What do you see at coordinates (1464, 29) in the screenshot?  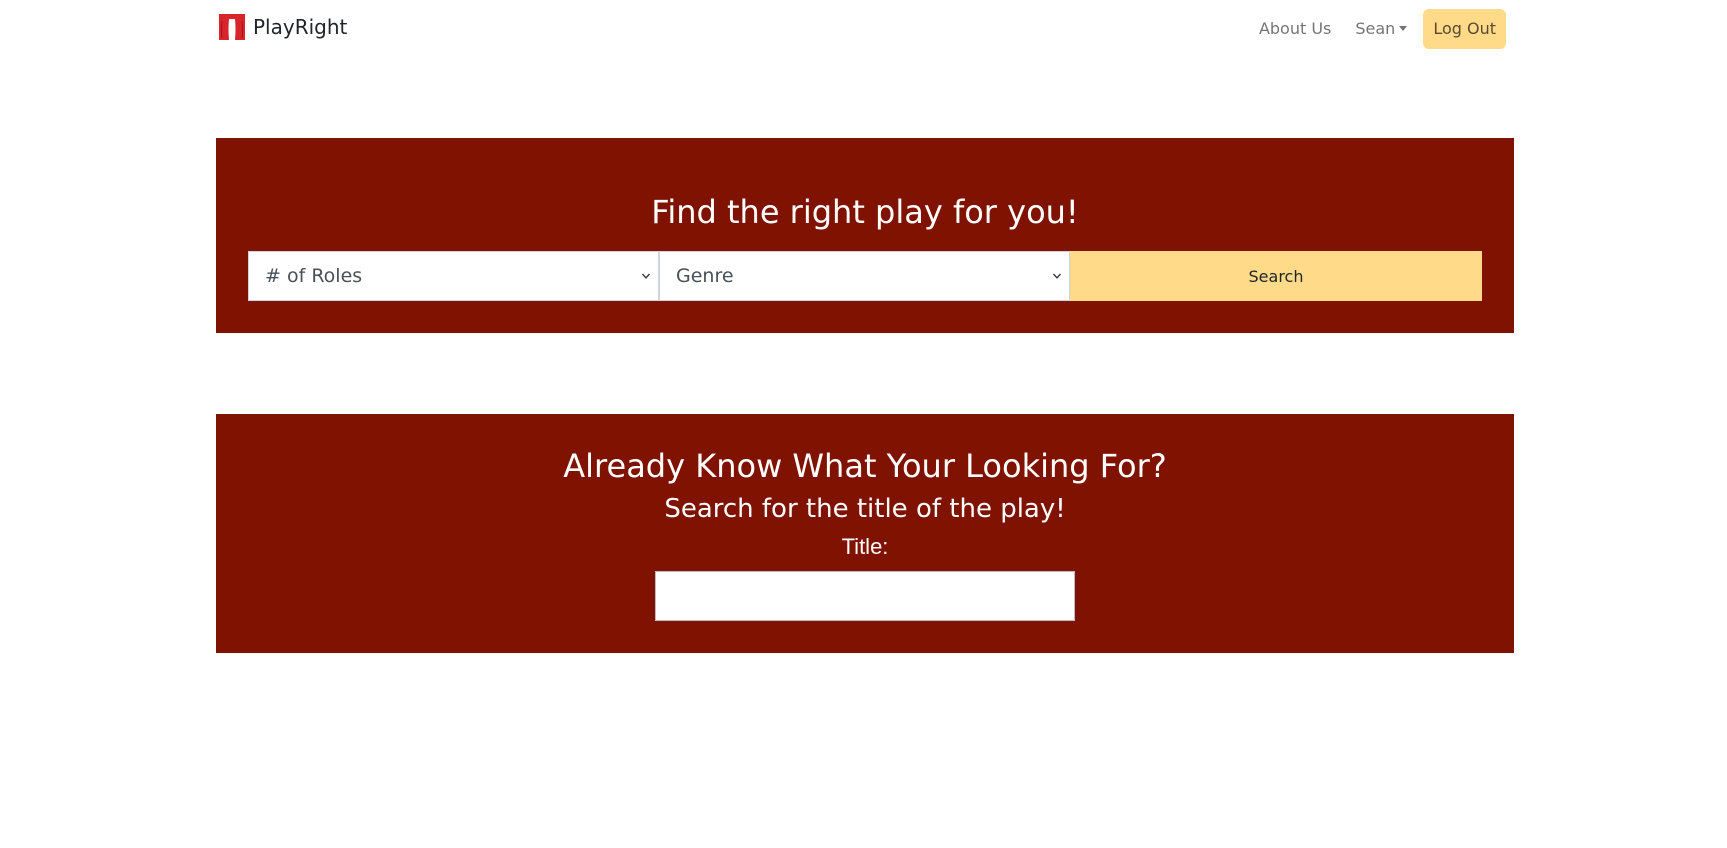 I see `log-out-button: Log Out` at bounding box center [1464, 29].